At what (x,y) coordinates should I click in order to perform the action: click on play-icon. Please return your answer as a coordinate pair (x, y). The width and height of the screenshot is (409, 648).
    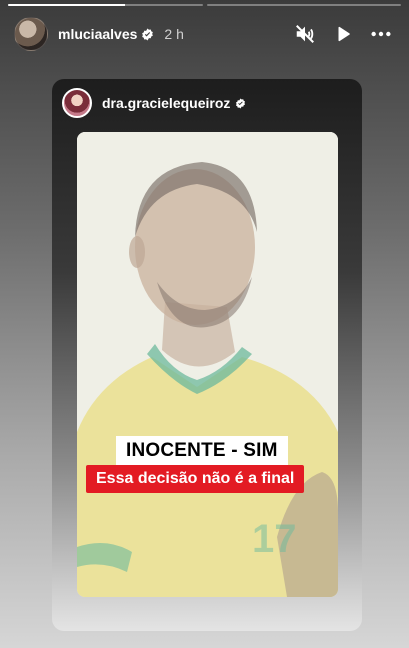
    Looking at the image, I should click on (344, 34).